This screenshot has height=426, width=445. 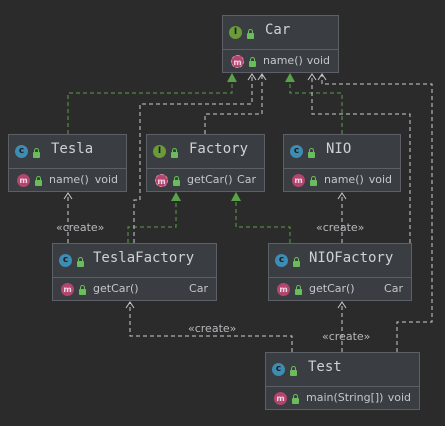 I want to click on factory-method-row: m getCar() Car, so click(x=205, y=180).